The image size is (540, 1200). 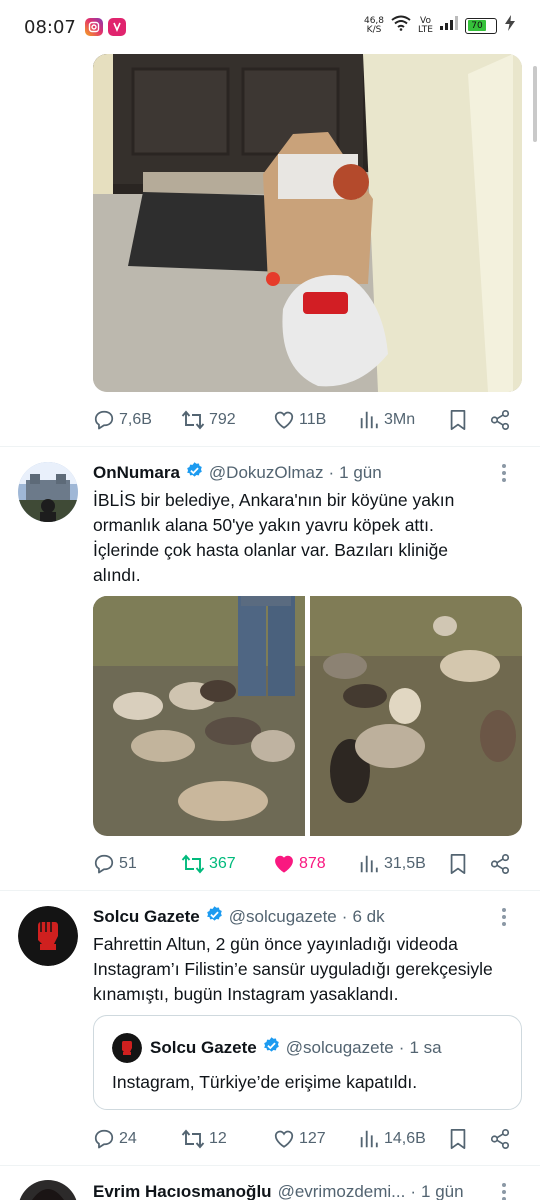 I want to click on volte-indicator: Vo LTE, so click(x=425, y=25).